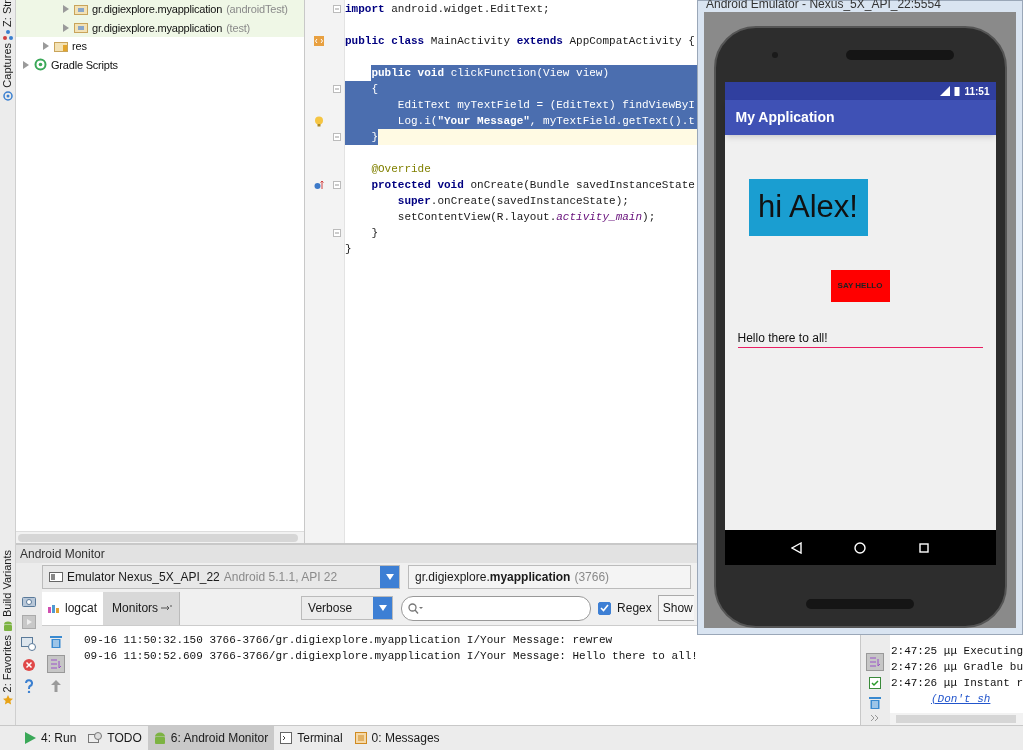 The height and width of the screenshot is (750, 1023). Describe the element at coordinates (796, 547) in the screenshot. I see `back-icon` at that location.